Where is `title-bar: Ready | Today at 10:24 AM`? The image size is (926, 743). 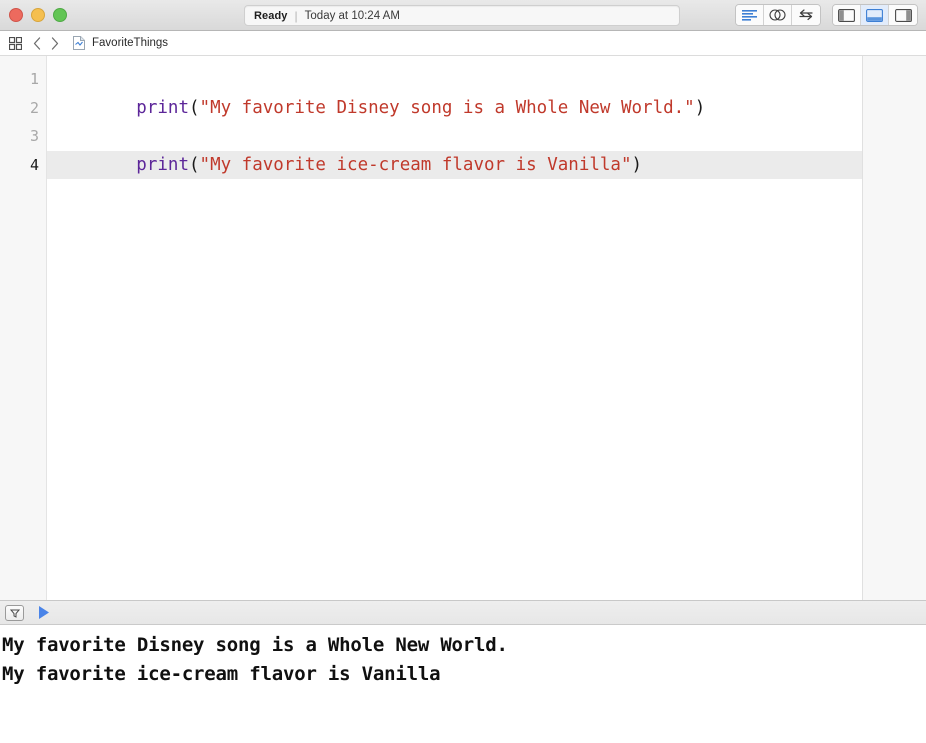
title-bar: Ready | Today at 10:24 AM is located at coordinates (463, 15).